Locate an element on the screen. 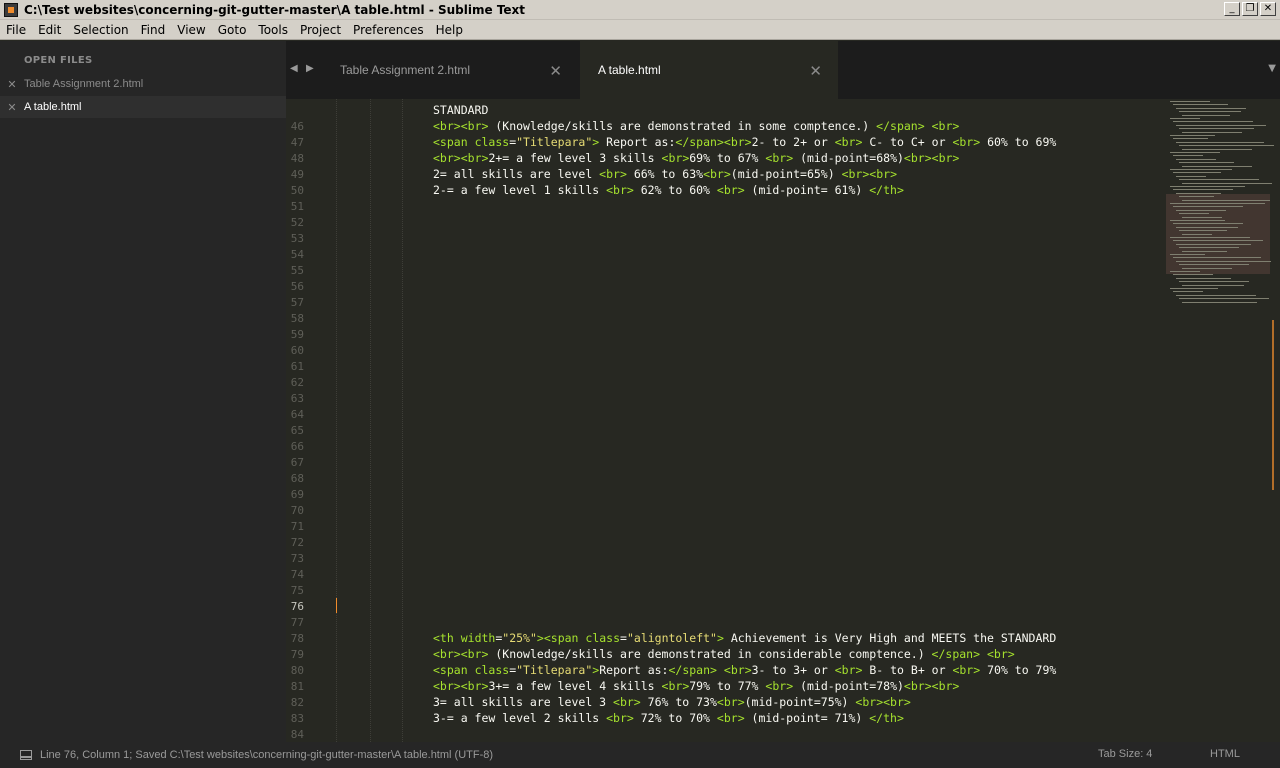  line-number: 71 is located at coordinates (297, 526).